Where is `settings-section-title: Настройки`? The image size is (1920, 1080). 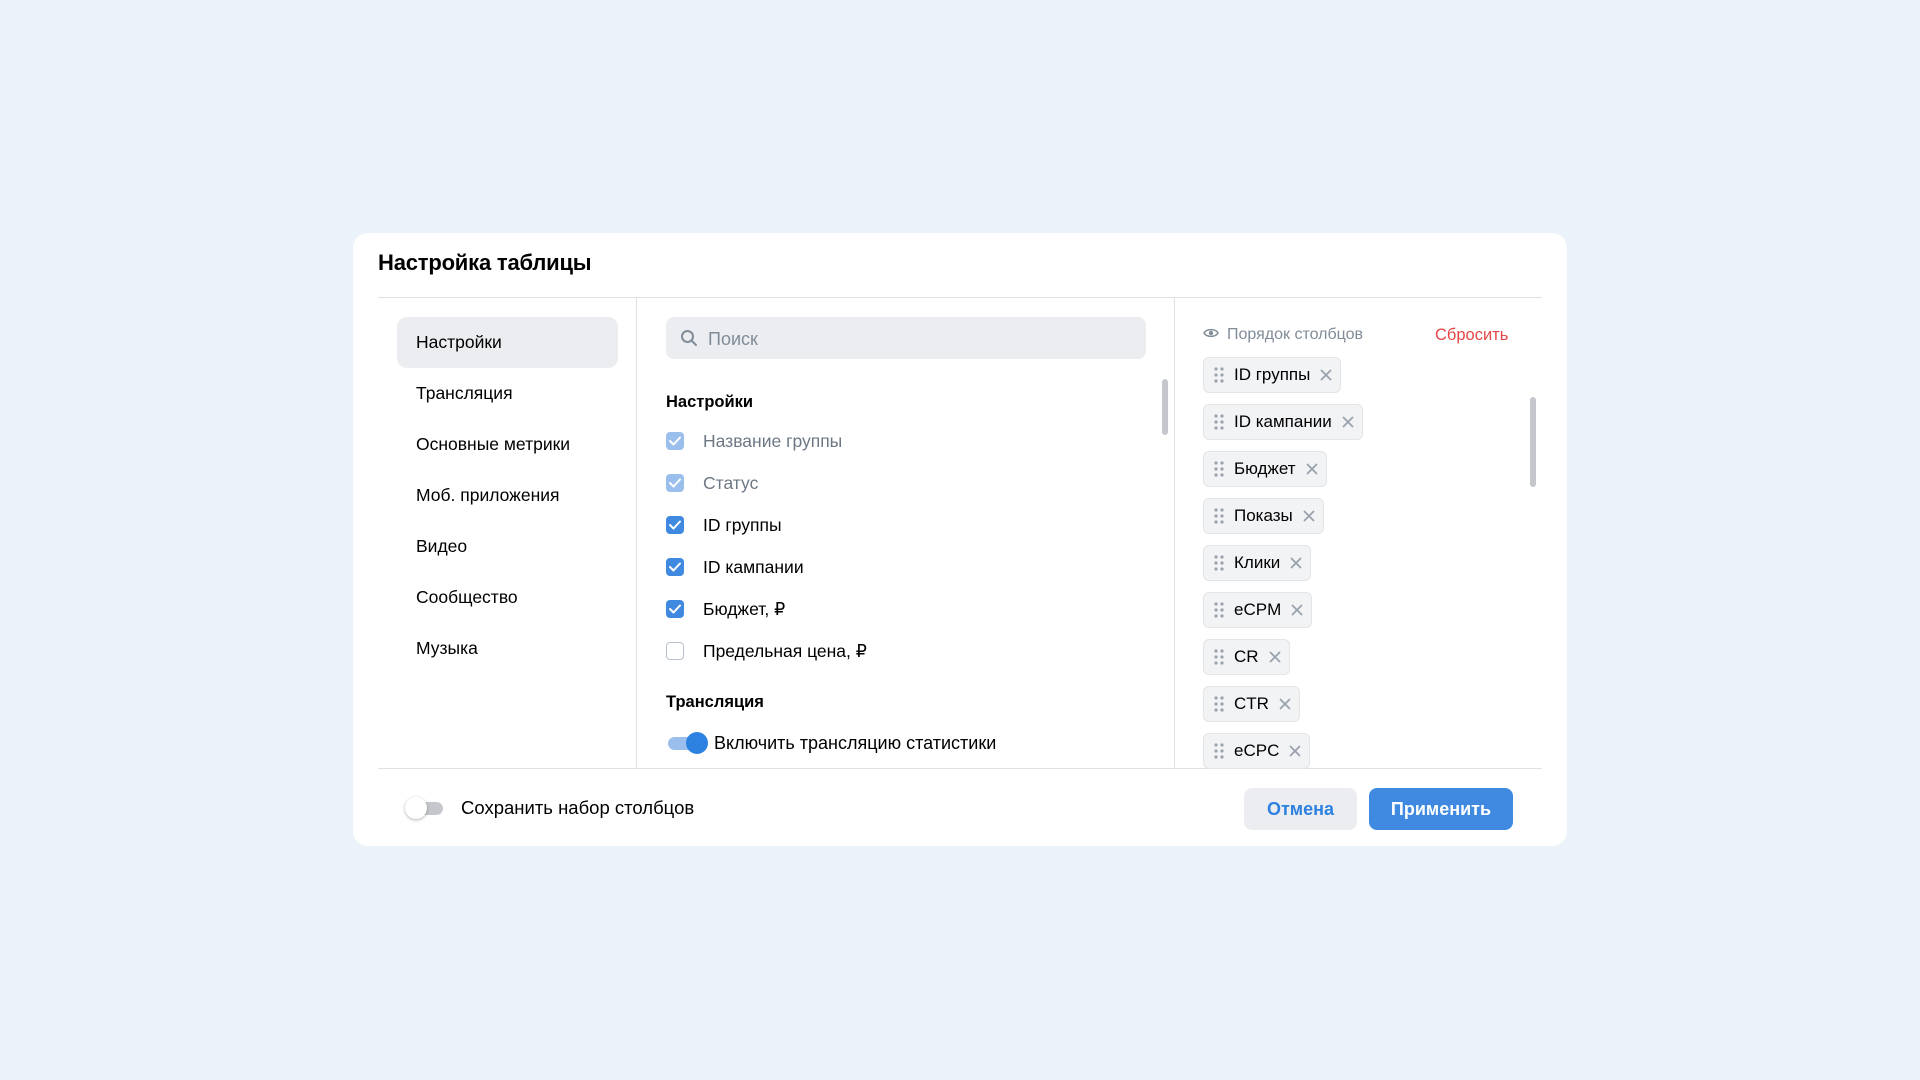 settings-section-title: Настройки is located at coordinates (710, 402).